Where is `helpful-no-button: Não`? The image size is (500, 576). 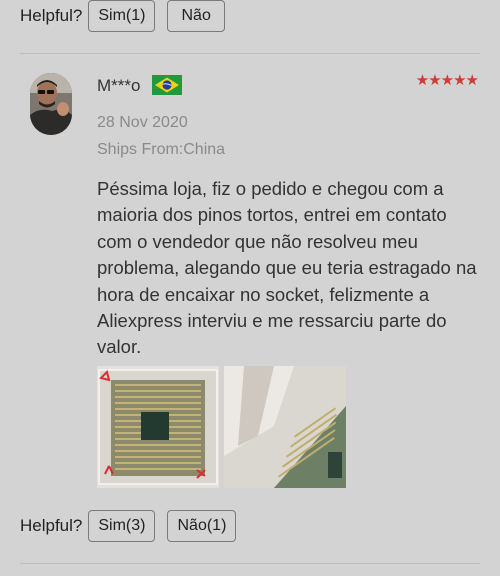 helpful-no-button: Não is located at coordinates (196, 16).